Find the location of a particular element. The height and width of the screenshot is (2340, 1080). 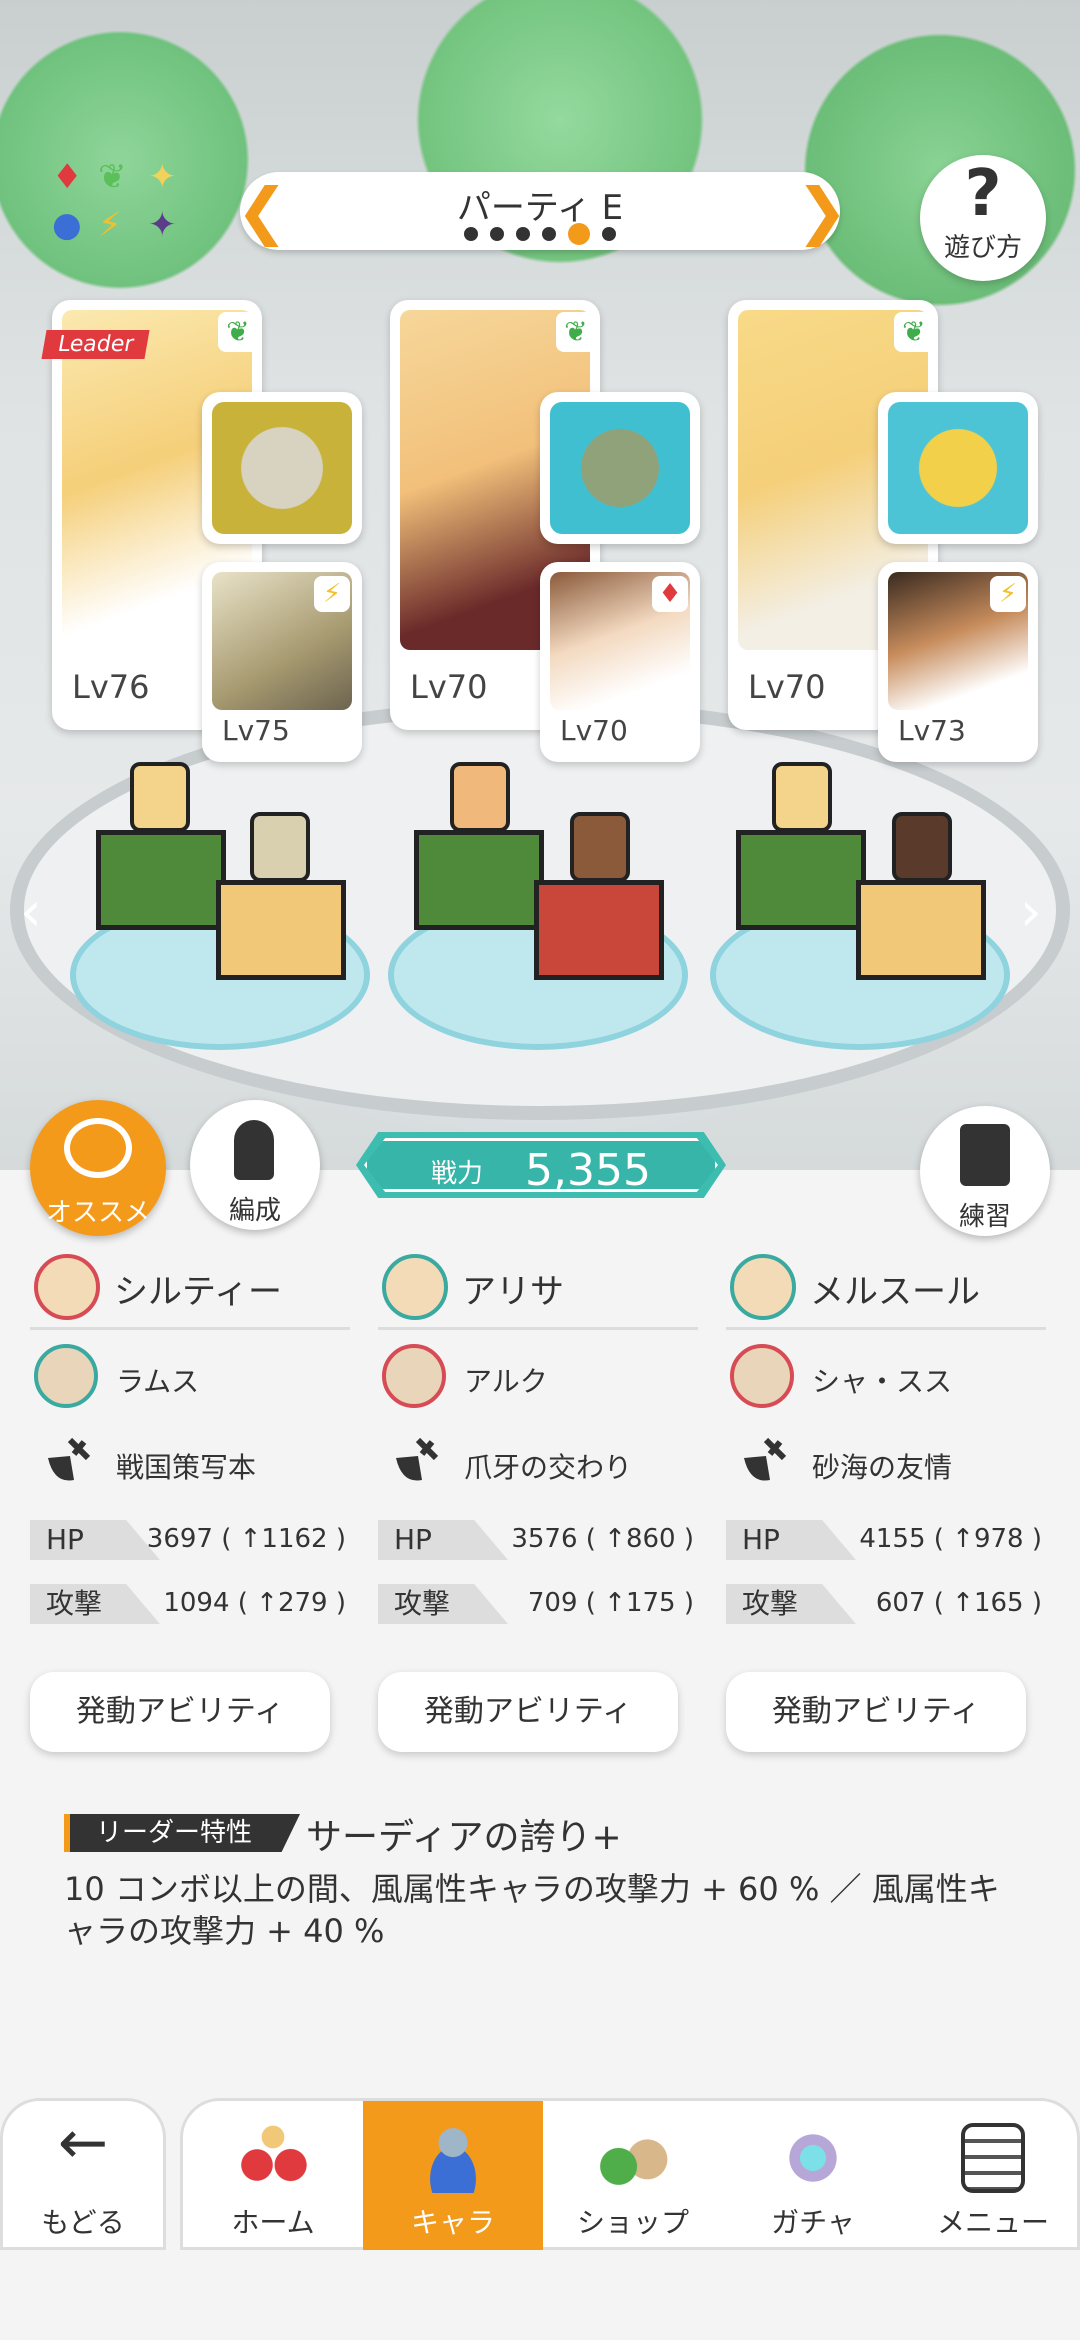

main-character-row: メルスール is located at coordinates (886, 1290).